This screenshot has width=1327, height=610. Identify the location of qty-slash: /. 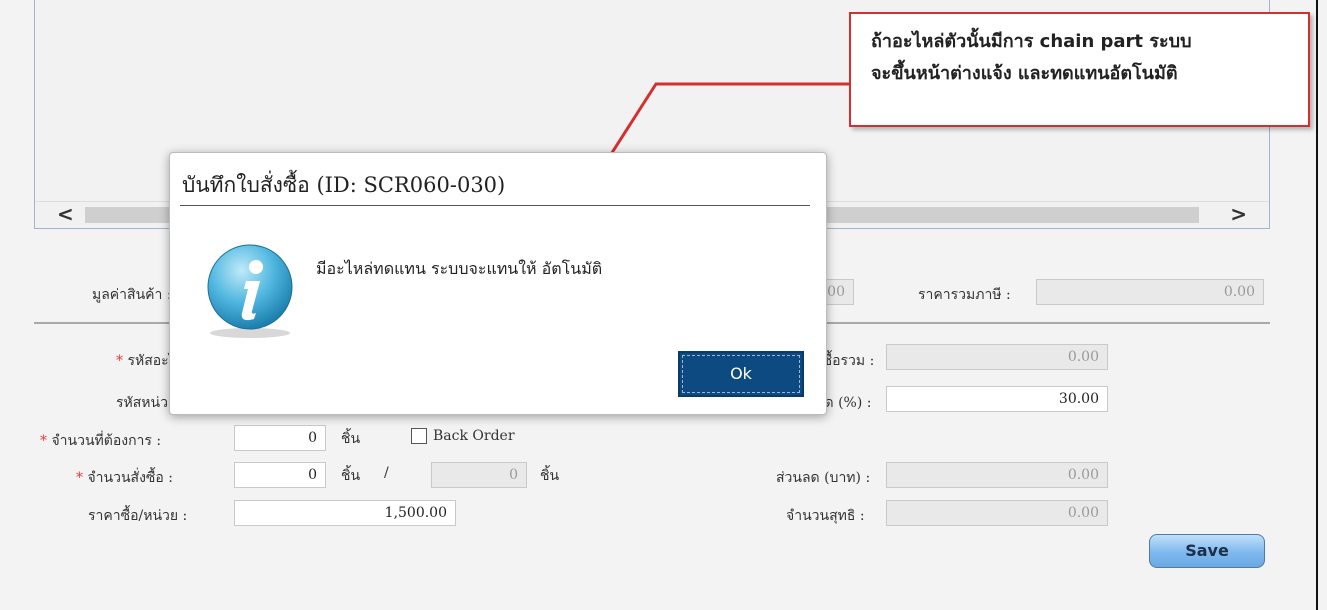
(386, 473).